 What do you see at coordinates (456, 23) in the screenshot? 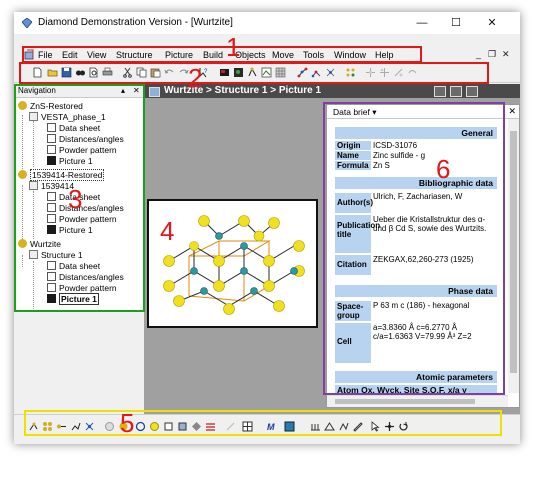
I see `maximize-button: ☐` at bounding box center [456, 23].